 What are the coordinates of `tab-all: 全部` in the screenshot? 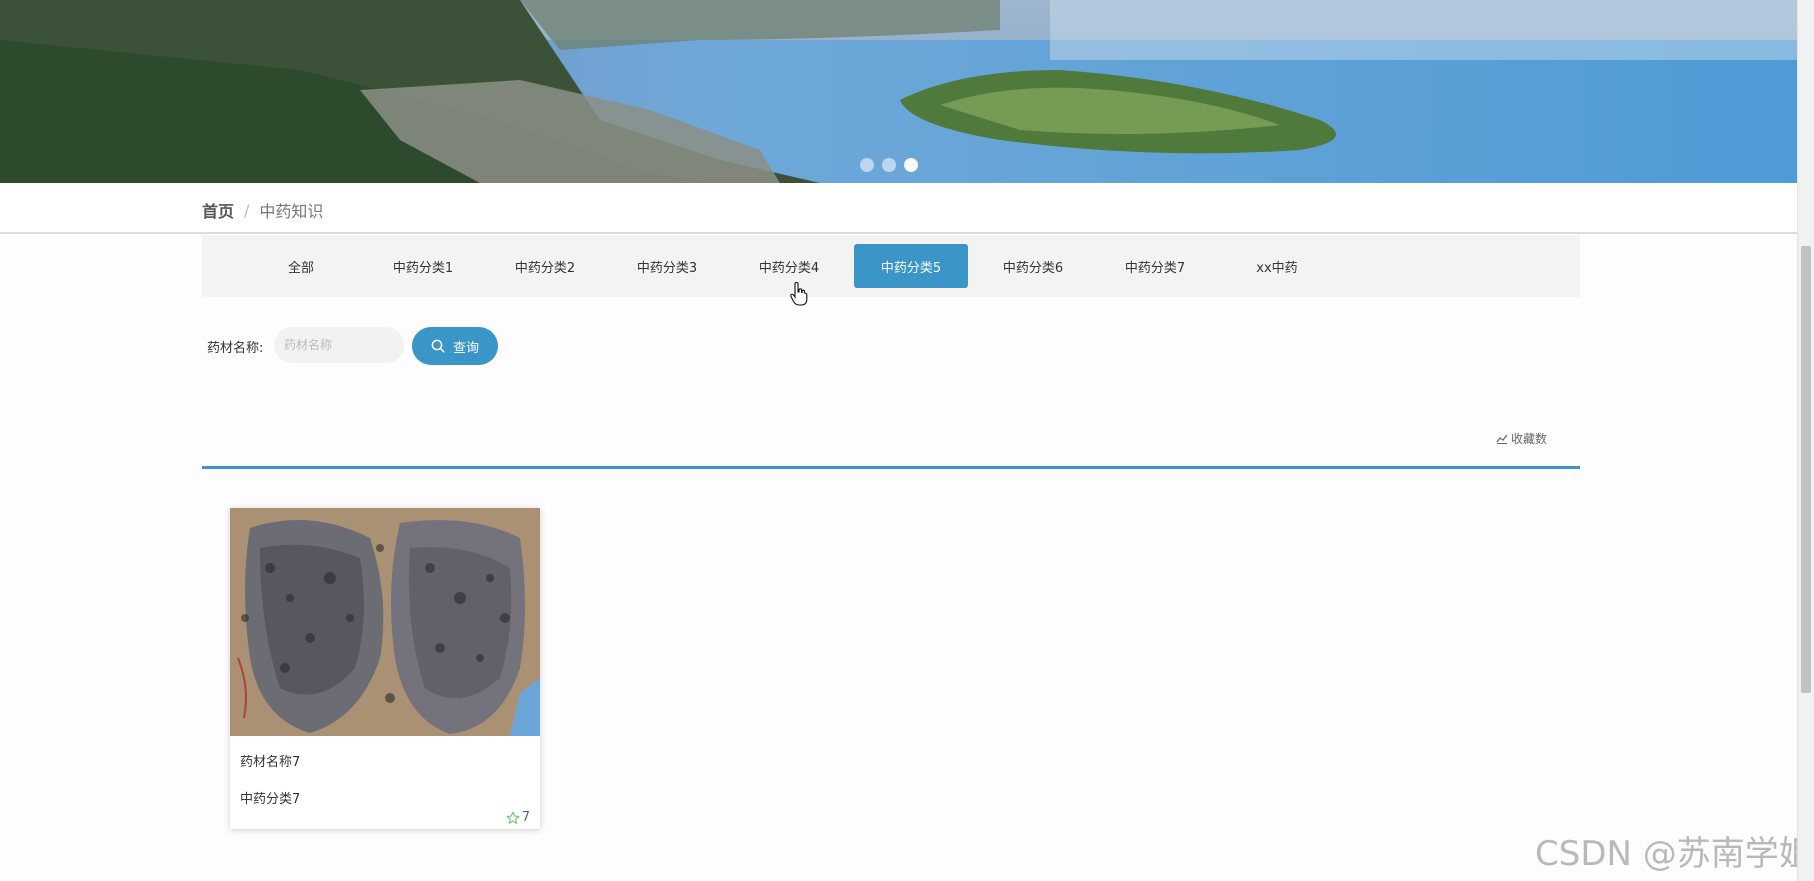 It's located at (301, 266).